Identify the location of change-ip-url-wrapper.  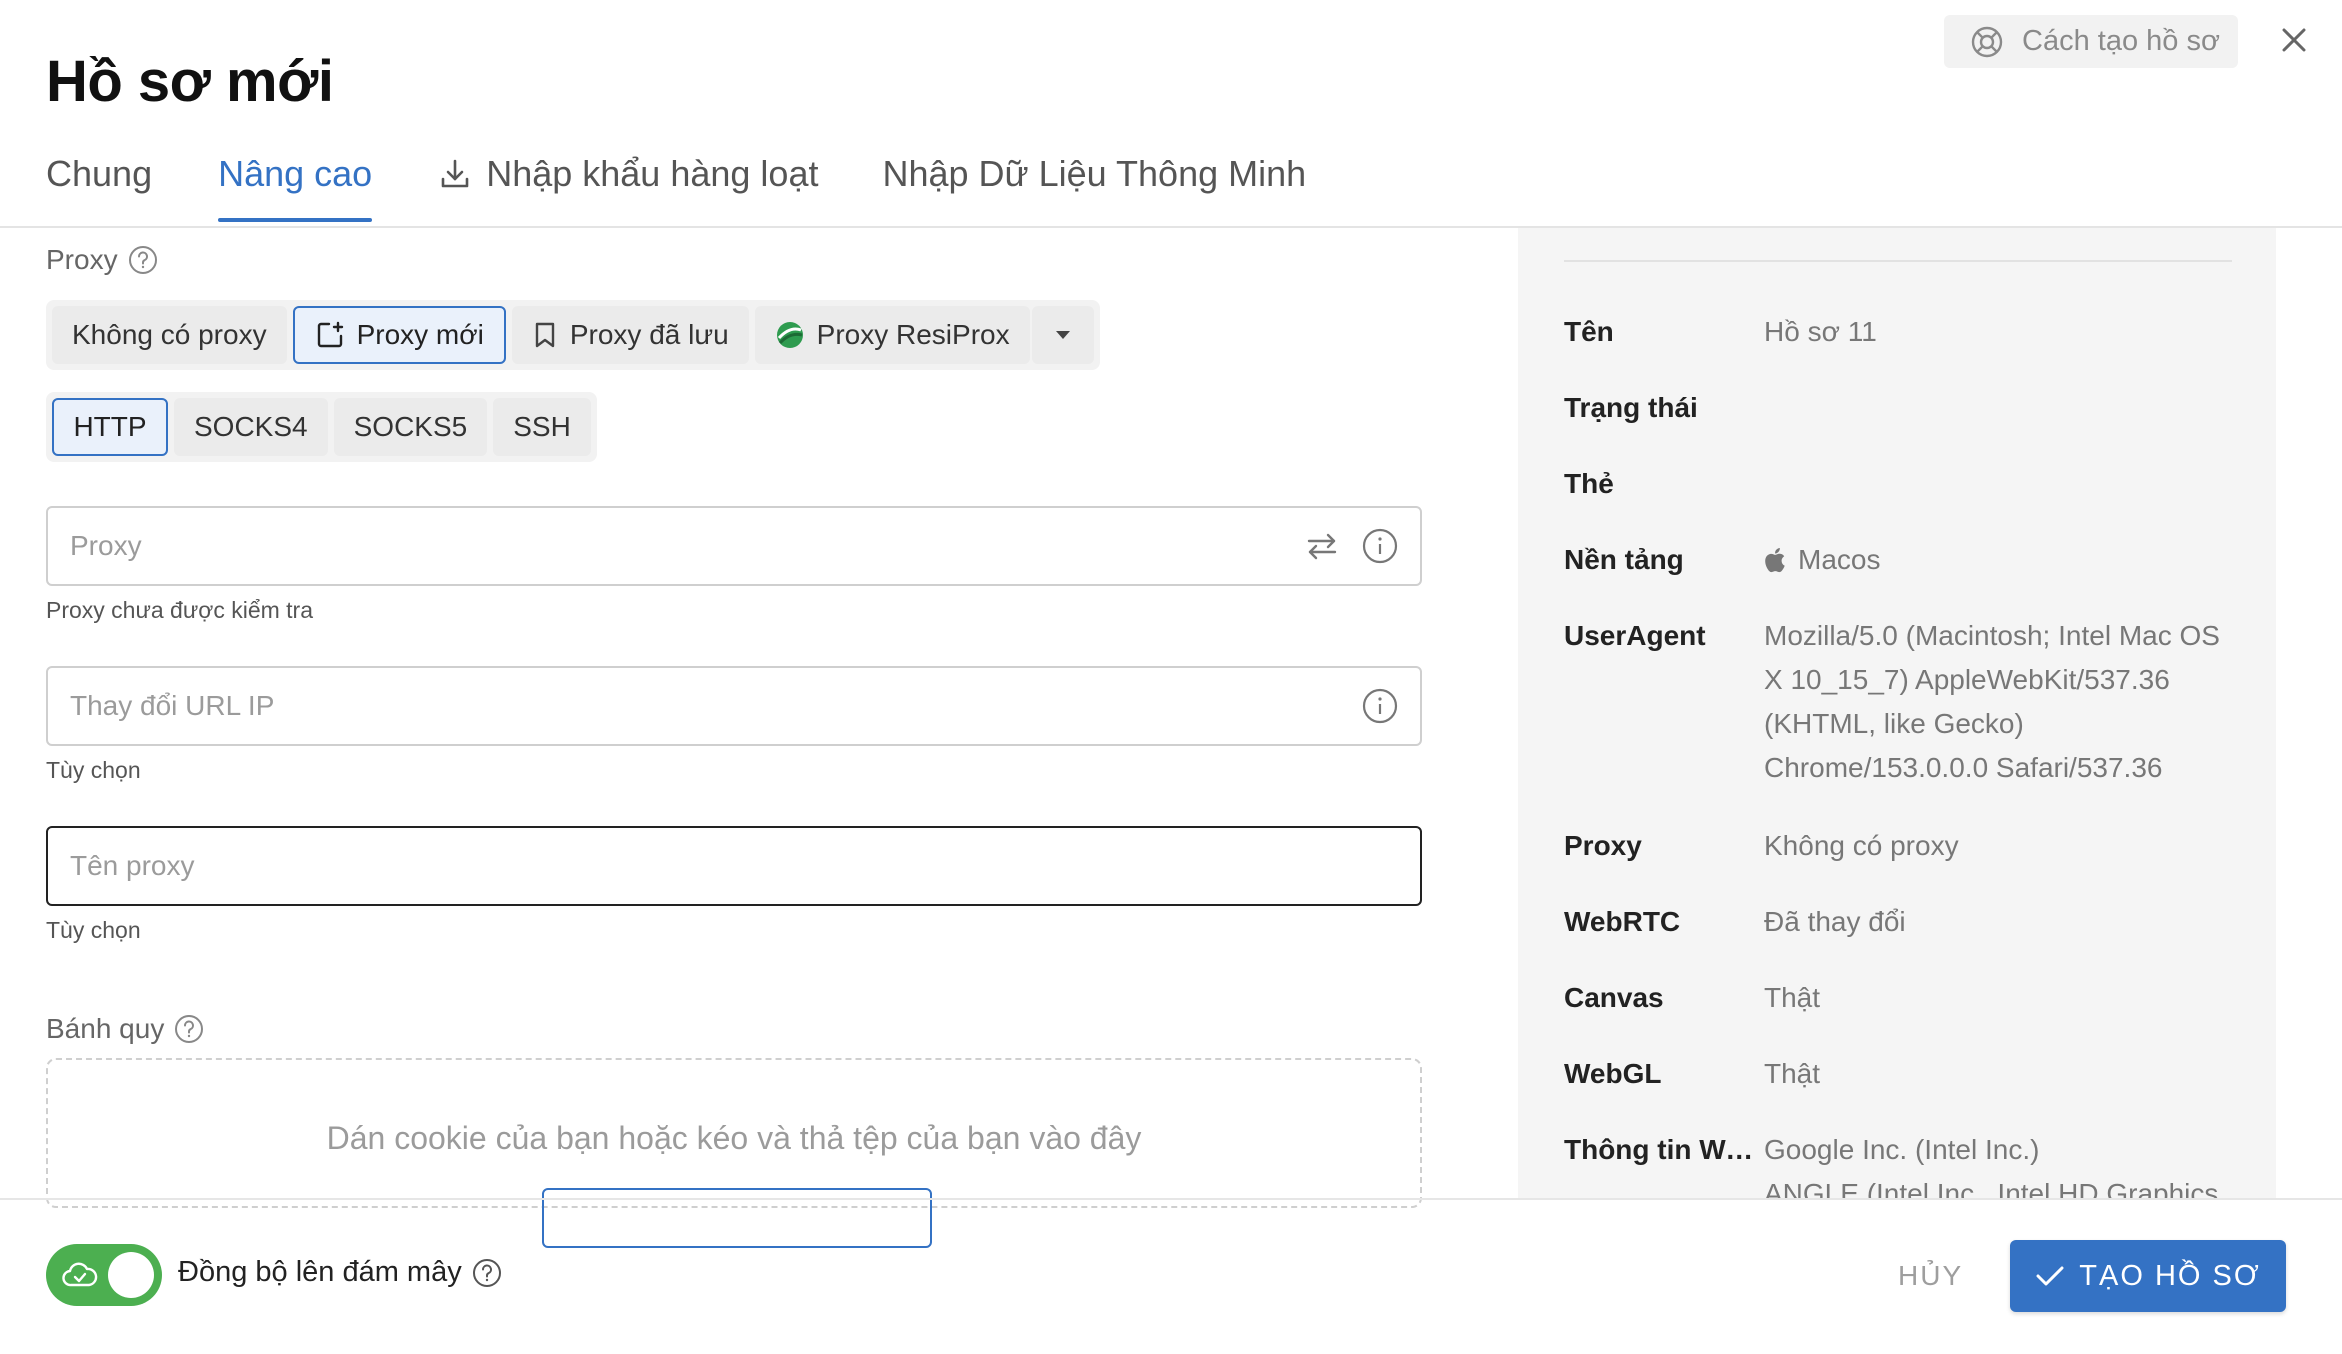
(734, 706).